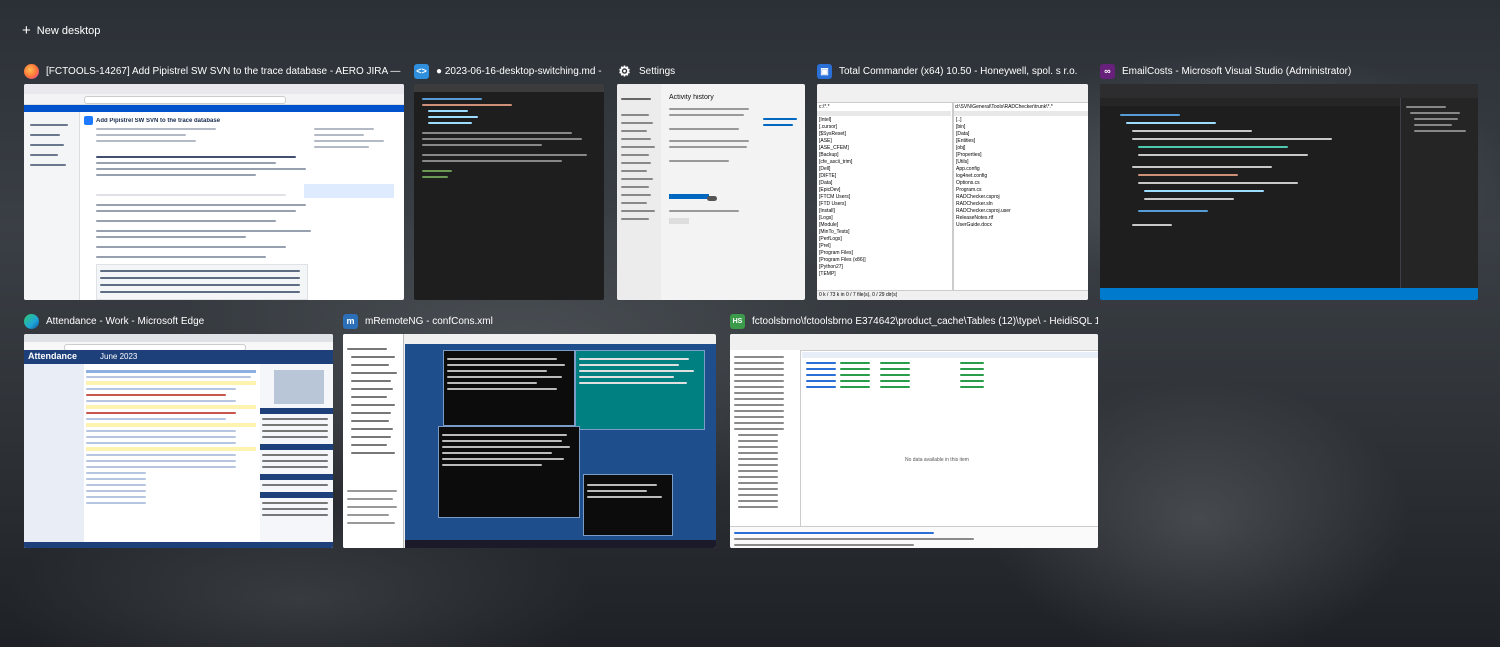 The image size is (1500, 647). Describe the element at coordinates (624, 70) in the screenshot. I see `gear-icon: ⚙` at that location.